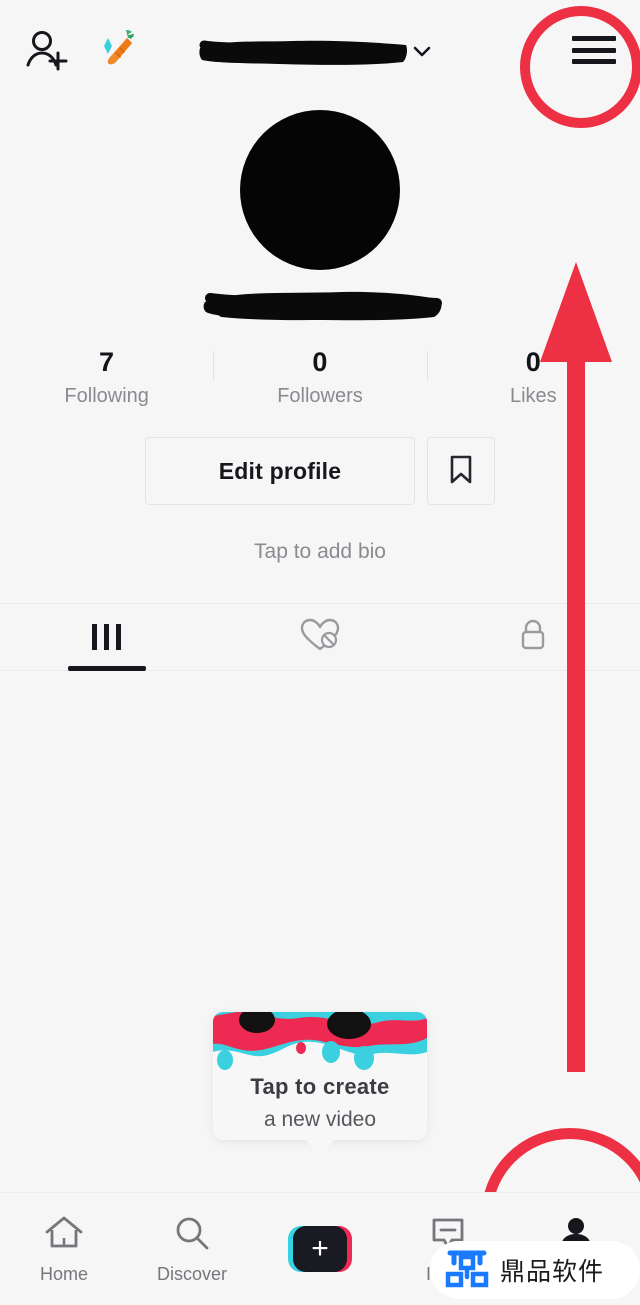 Image resolution: width=640 pixels, height=1305 pixels. I want to click on edit-profile-button: Edit profile, so click(280, 471).